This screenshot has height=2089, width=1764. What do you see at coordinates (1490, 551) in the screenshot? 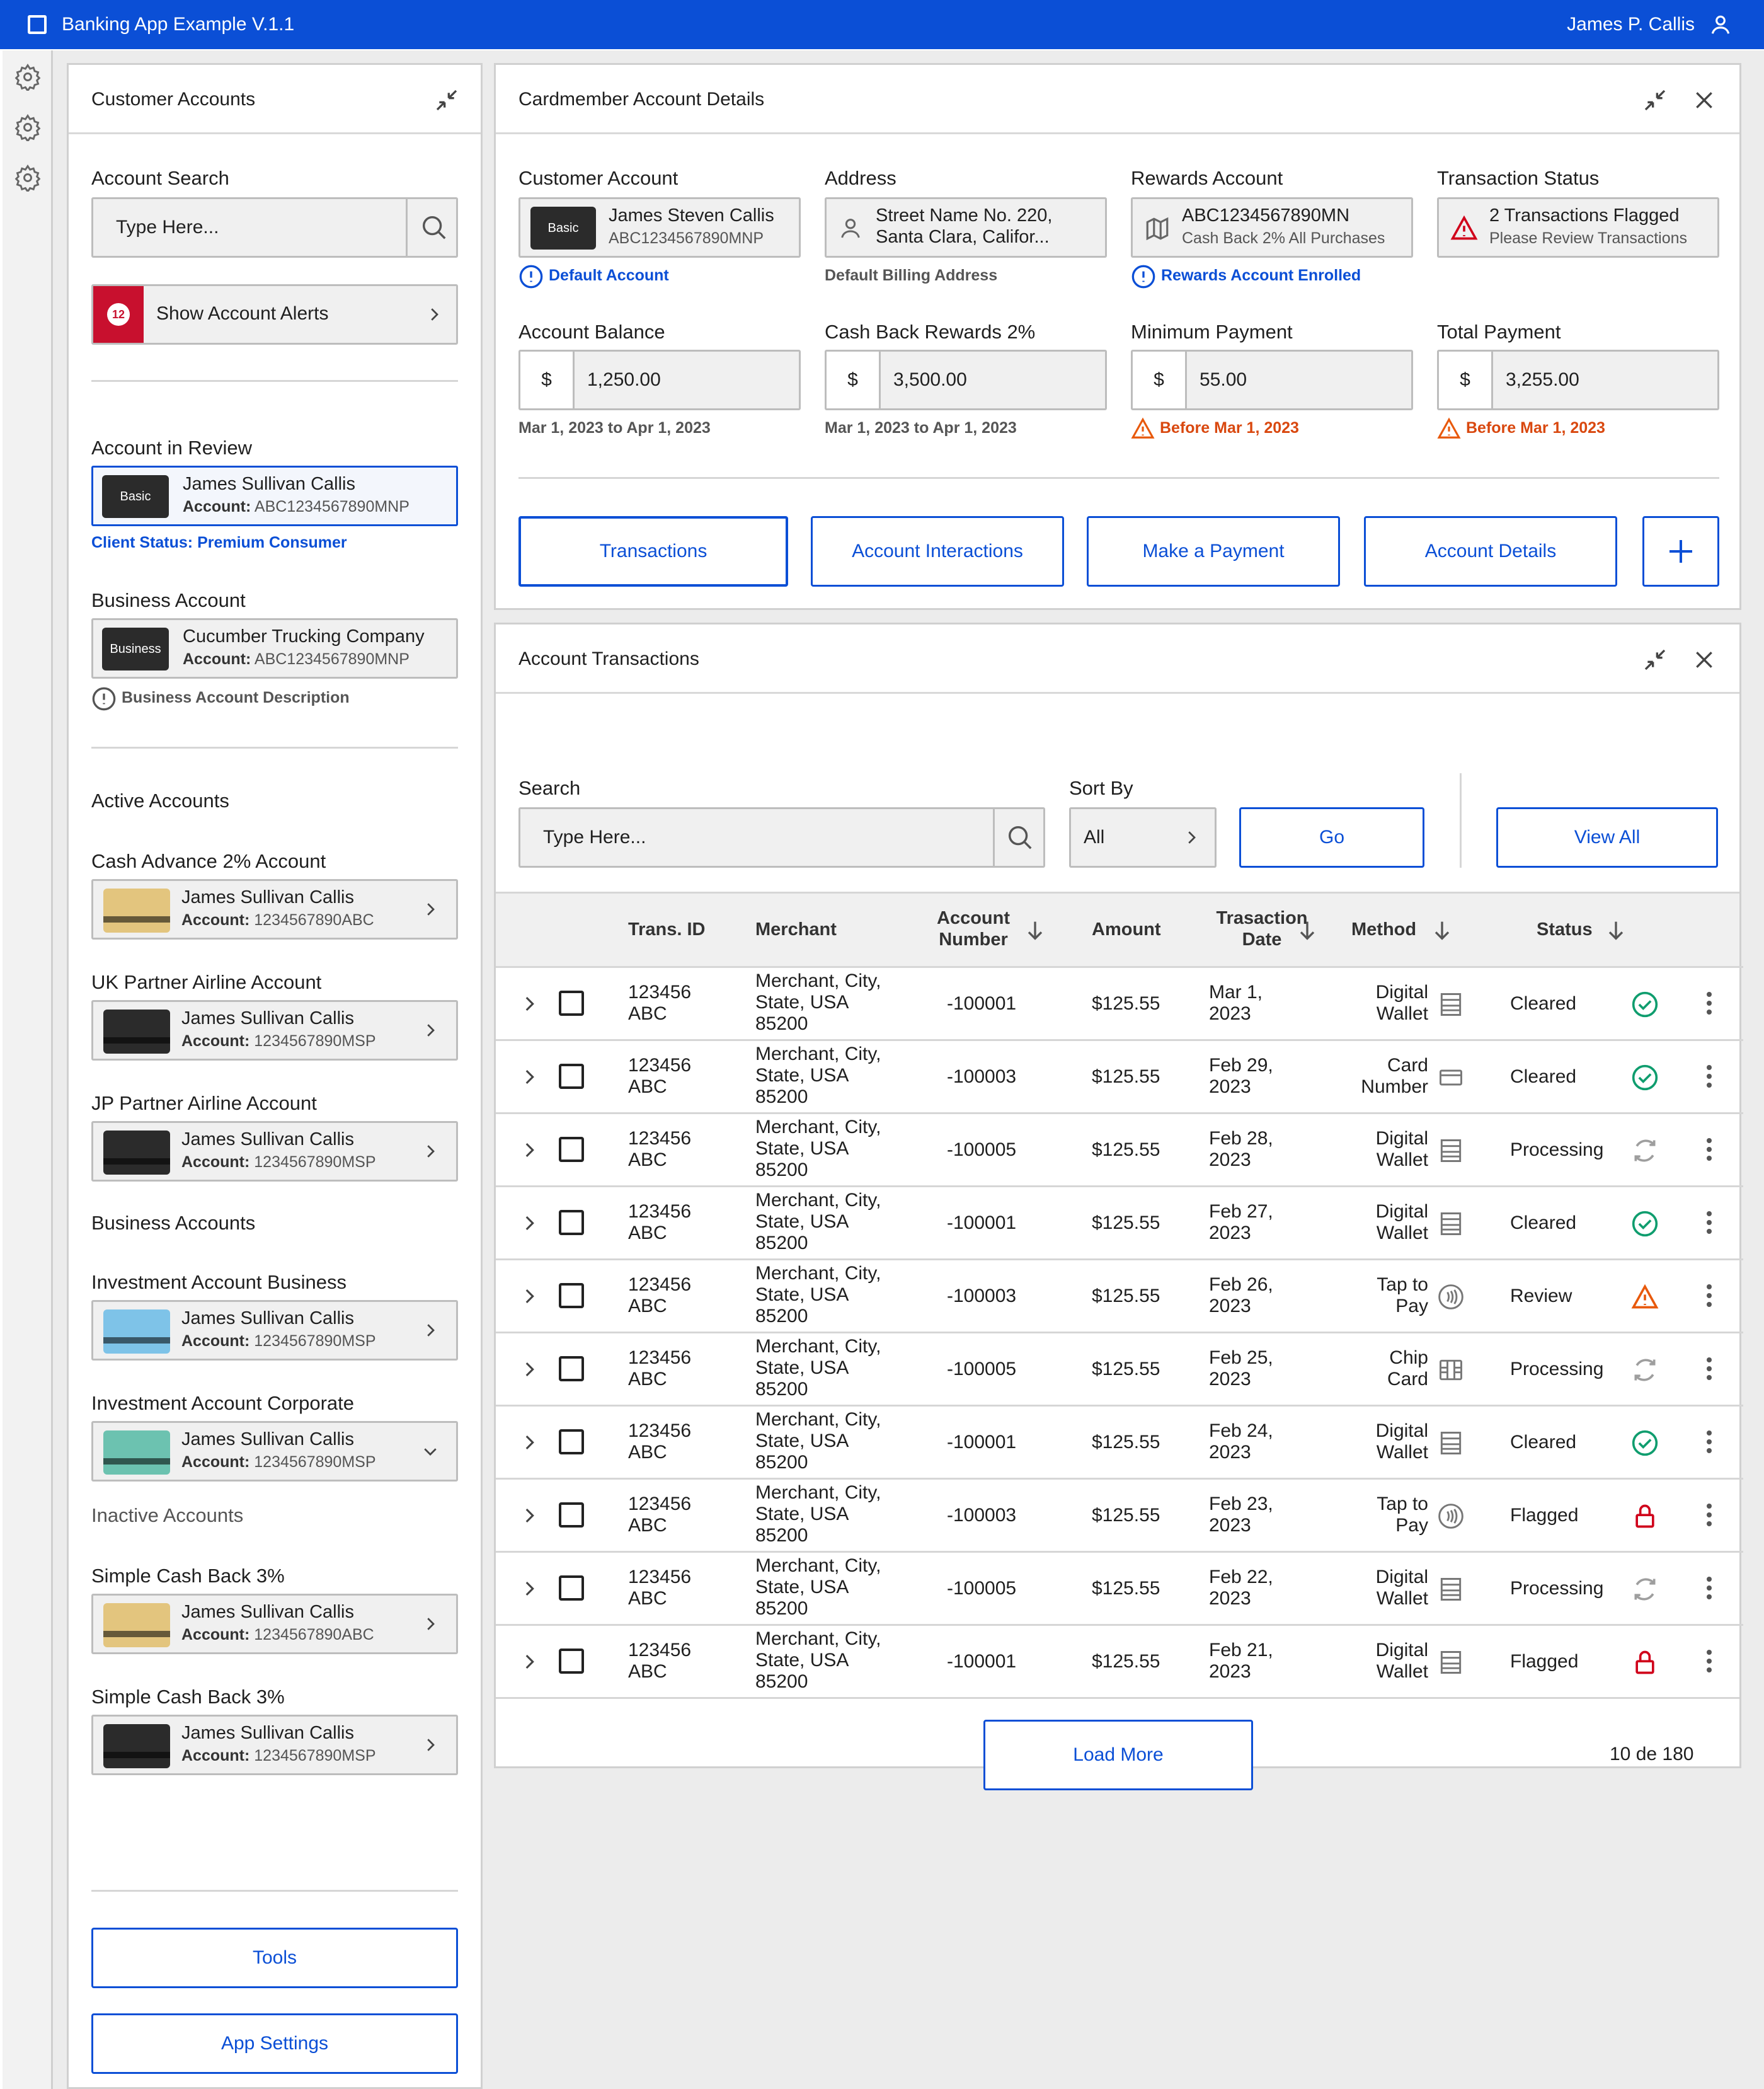
I see `account-details-button: Account Details` at bounding box center [1490, 551].